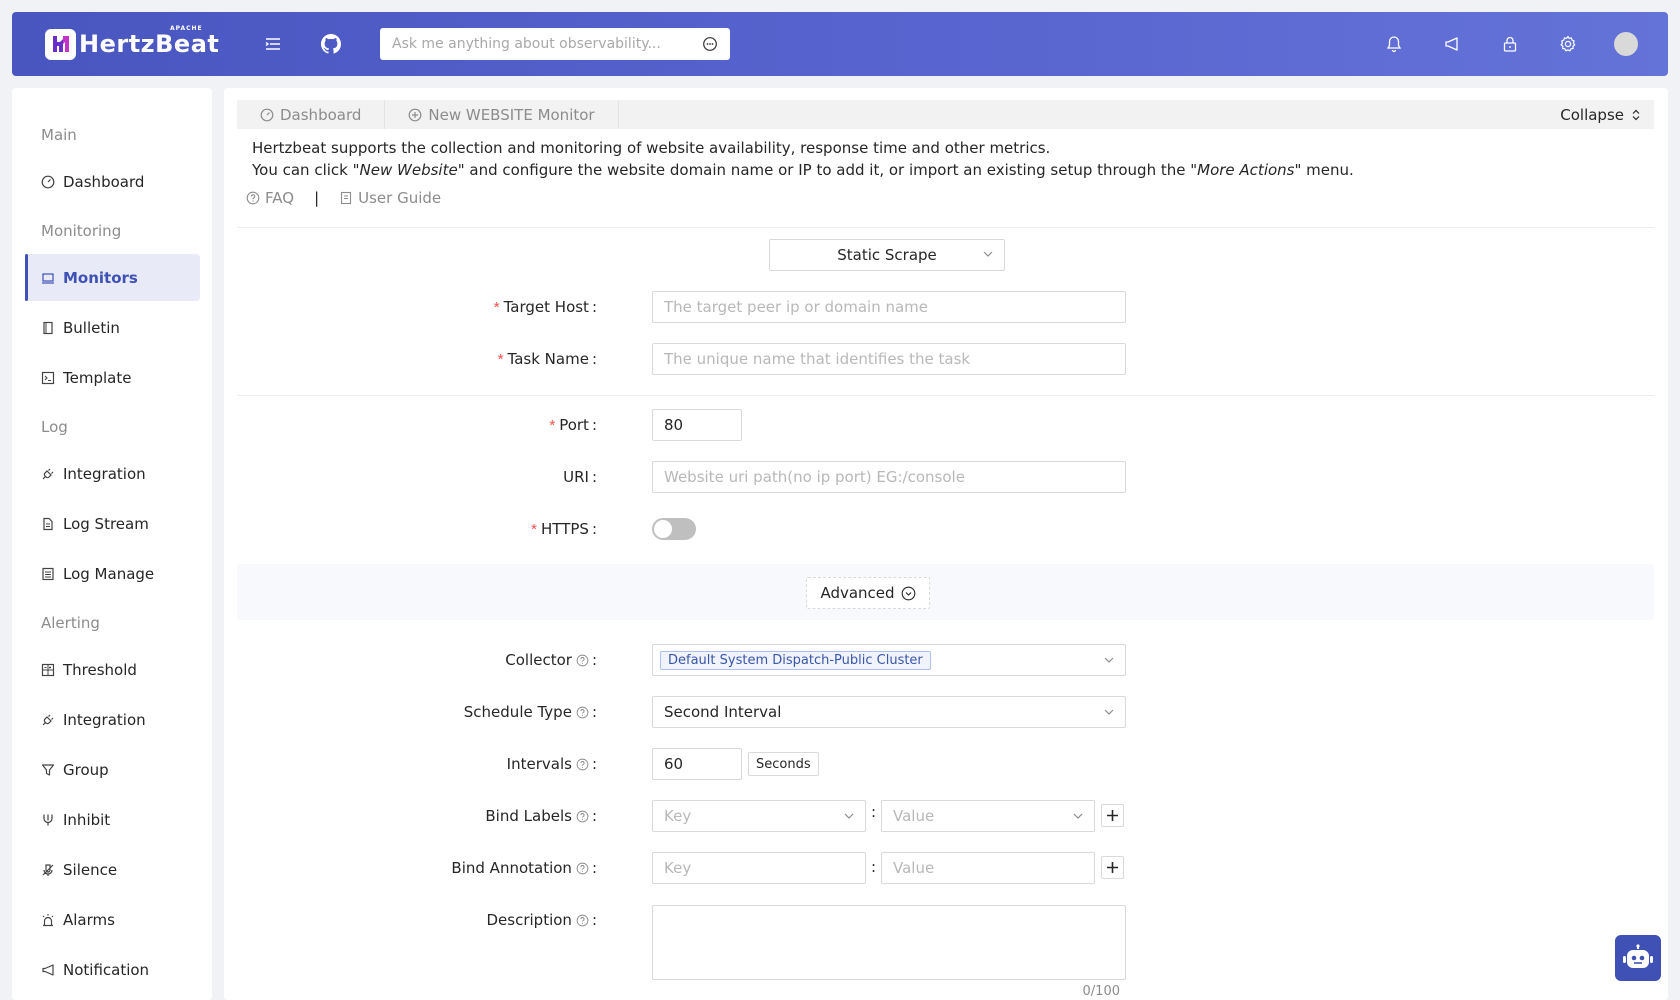 Image resolution: width=1680 pixels, height=1000 pixels. I want to click on help-links: FAQ | User Guide, so click(343, 198).